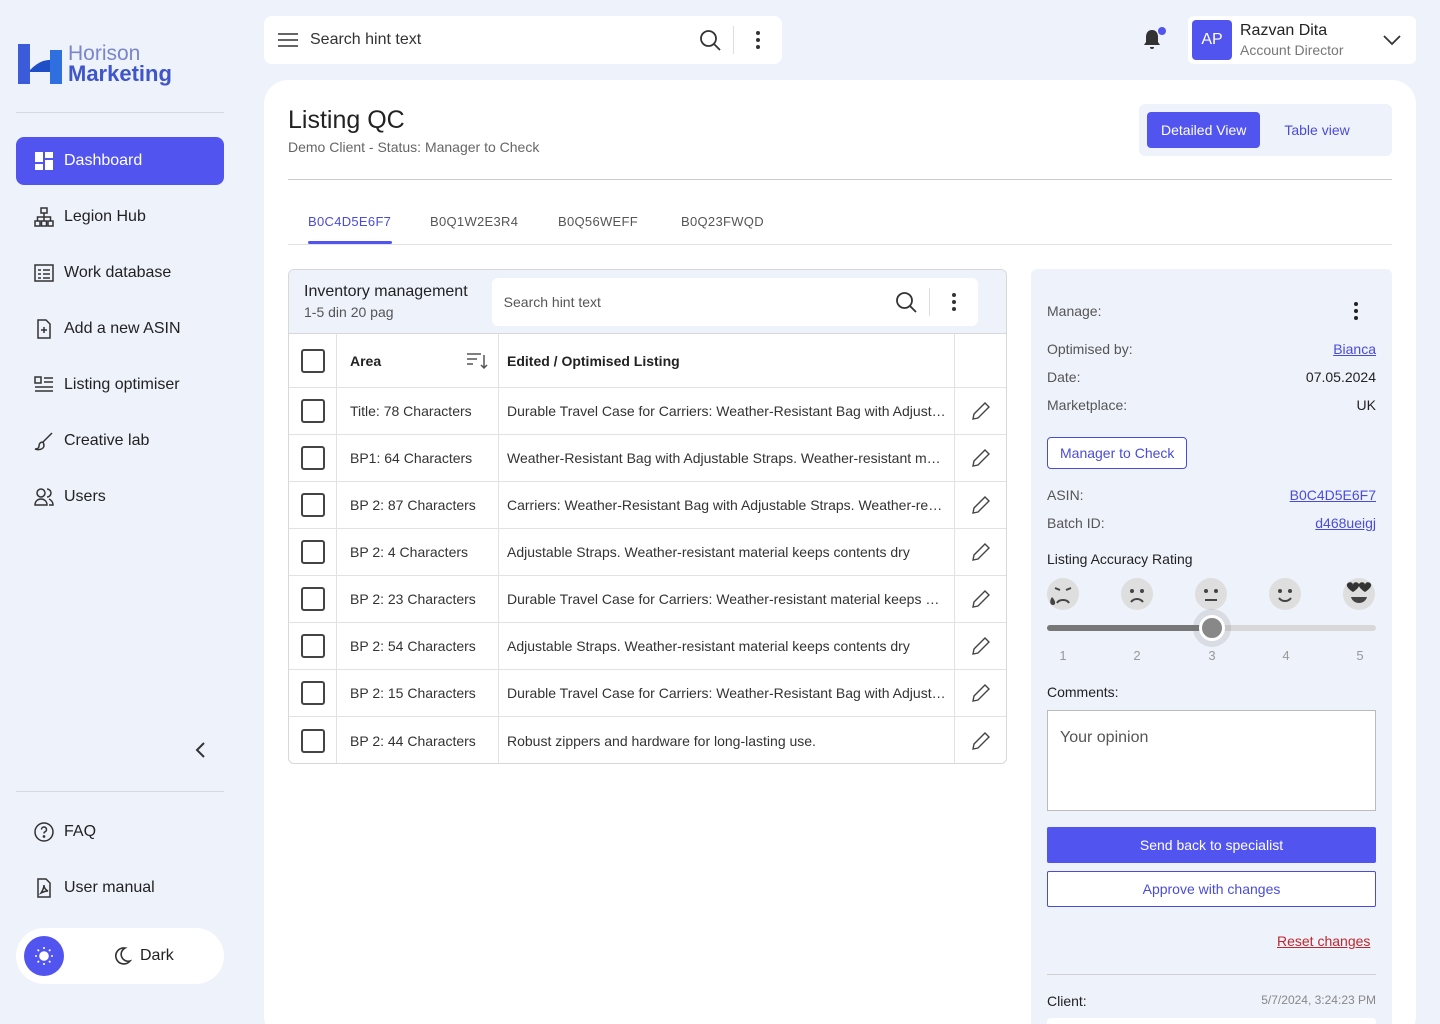 This screenshot has width=1440, height=1024. Describe the element at coordinates (103, 160) in the screenshot. I see `sidebar-item-label: Dashboard` at that location.